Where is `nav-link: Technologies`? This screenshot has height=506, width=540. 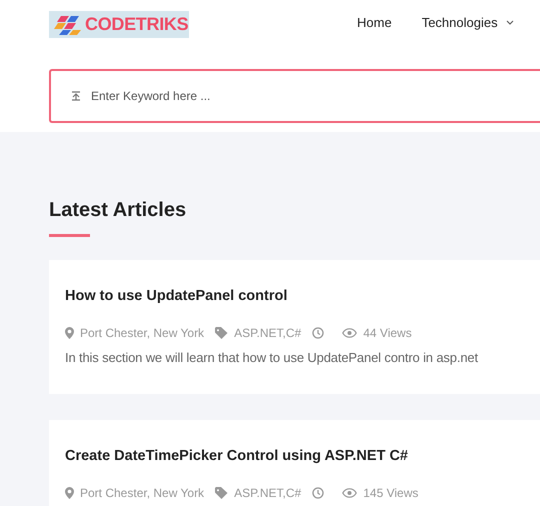 nav-link: Technologies is located at coordinates (468, 22).